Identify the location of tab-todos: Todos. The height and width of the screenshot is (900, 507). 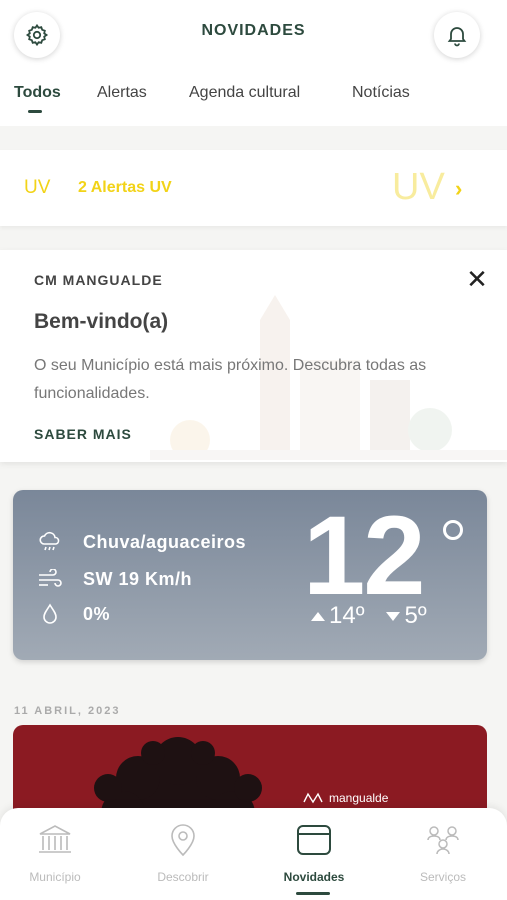
(37, 93).